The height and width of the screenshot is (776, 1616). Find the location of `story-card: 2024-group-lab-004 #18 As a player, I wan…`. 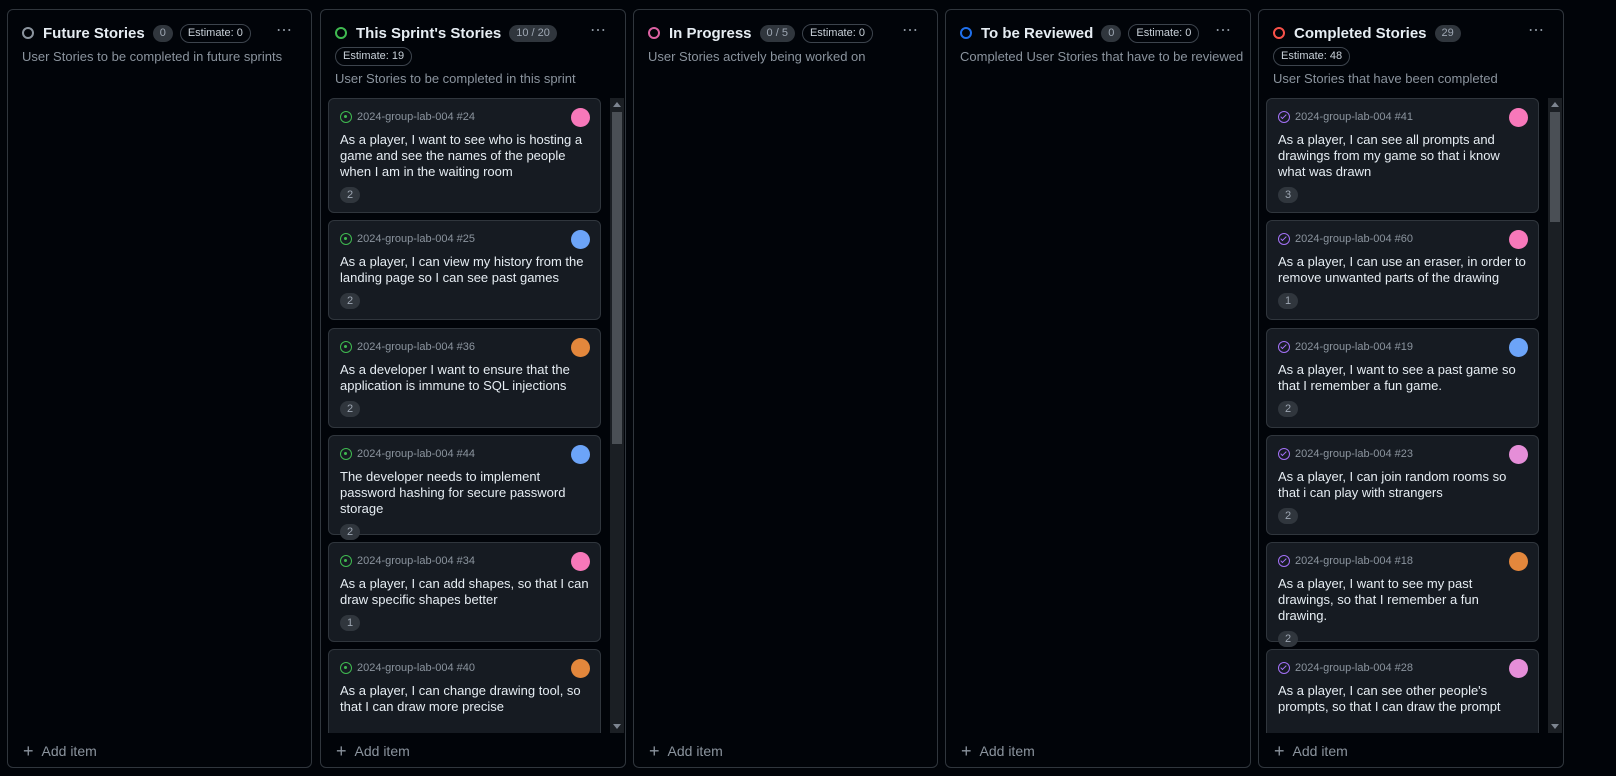

story-card: 2024-group-lab-004 #18 As a player, I wan… is located at coordinates (1402, 594).